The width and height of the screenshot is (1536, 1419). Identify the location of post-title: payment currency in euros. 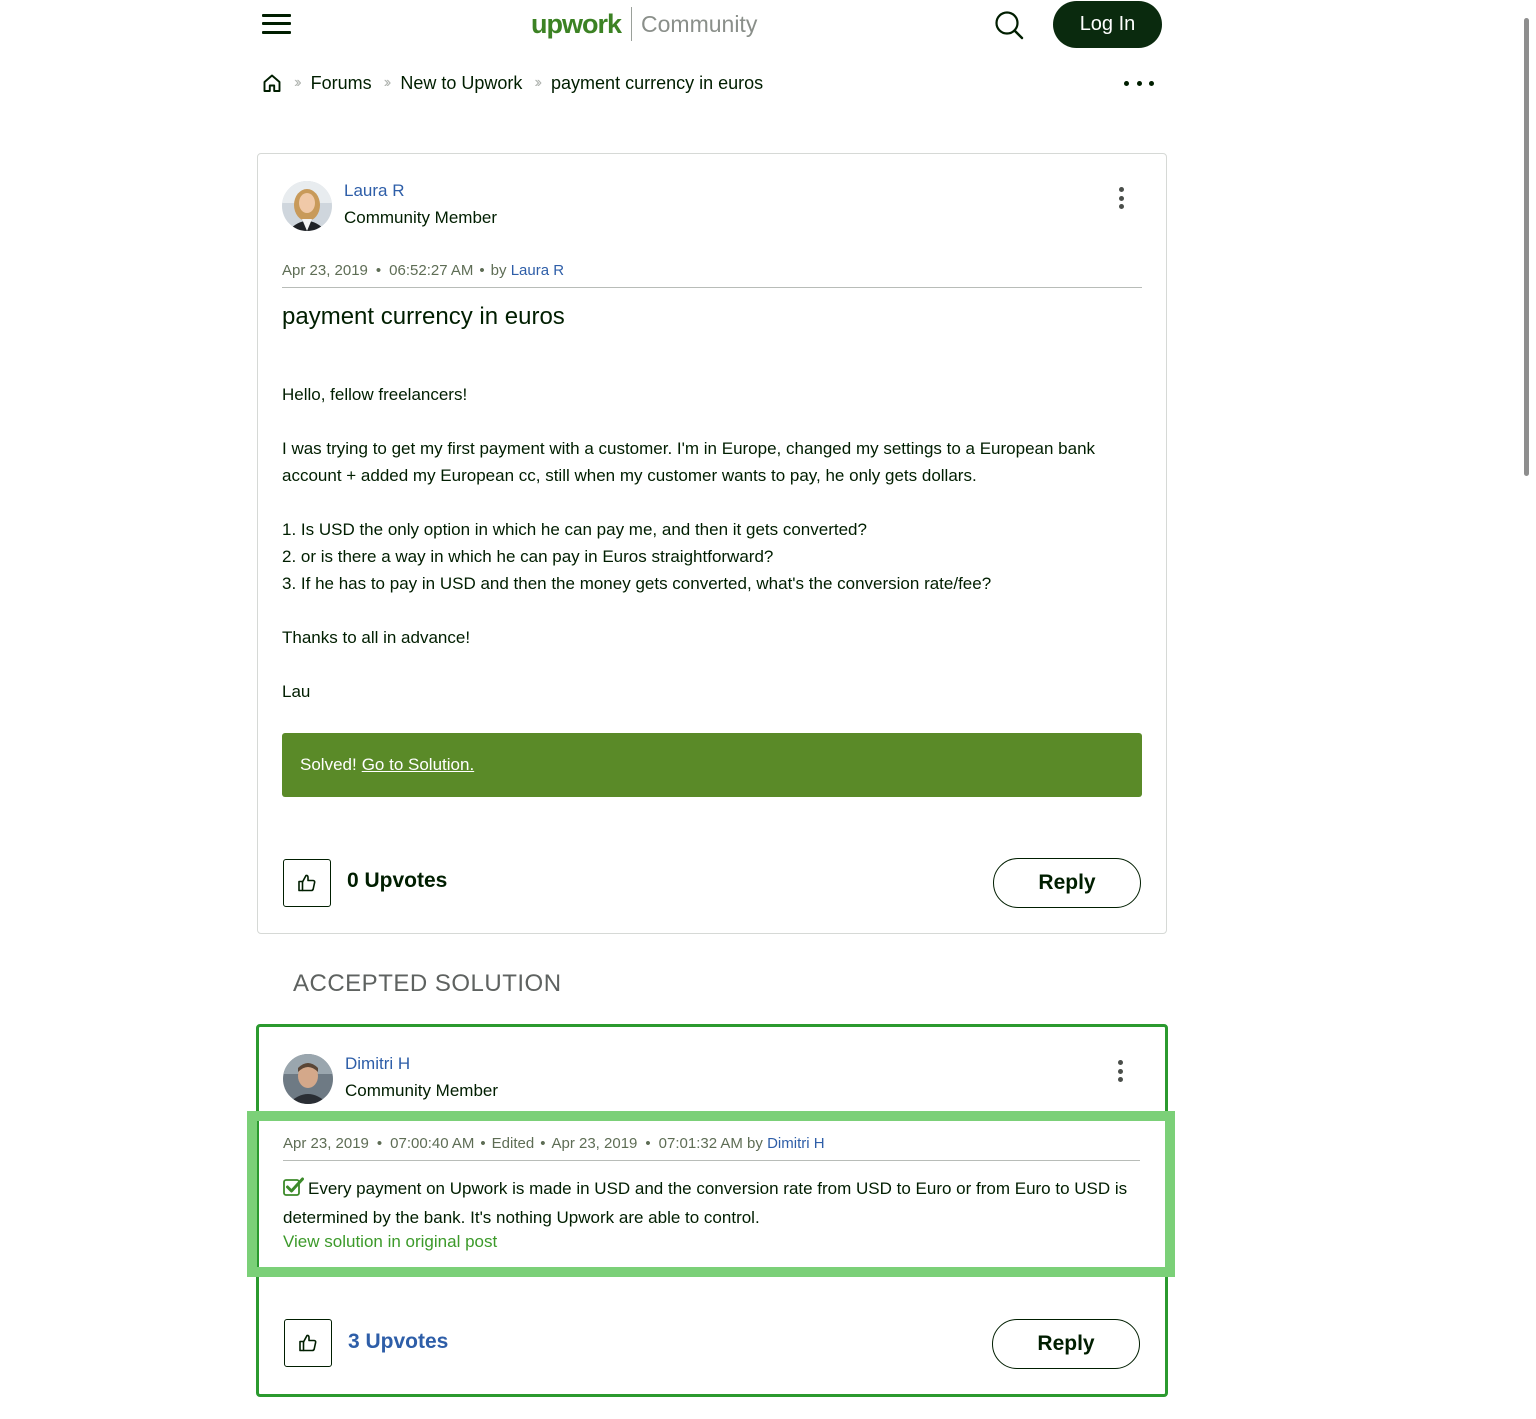
(423, 316).